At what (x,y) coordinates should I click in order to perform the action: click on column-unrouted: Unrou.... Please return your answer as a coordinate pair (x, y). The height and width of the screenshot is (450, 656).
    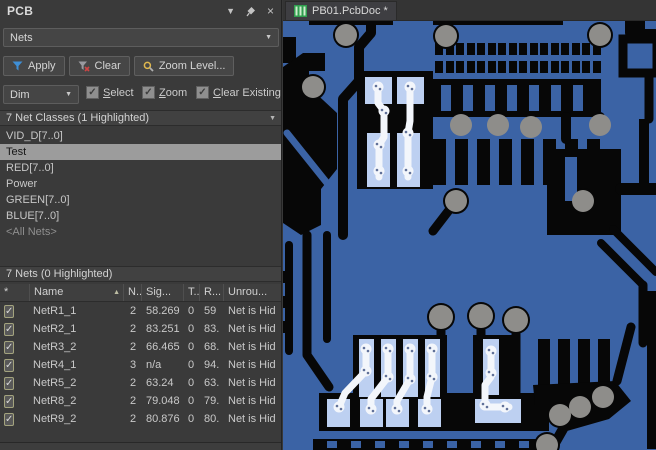
    Looking at the image, I should click on (252, 292).